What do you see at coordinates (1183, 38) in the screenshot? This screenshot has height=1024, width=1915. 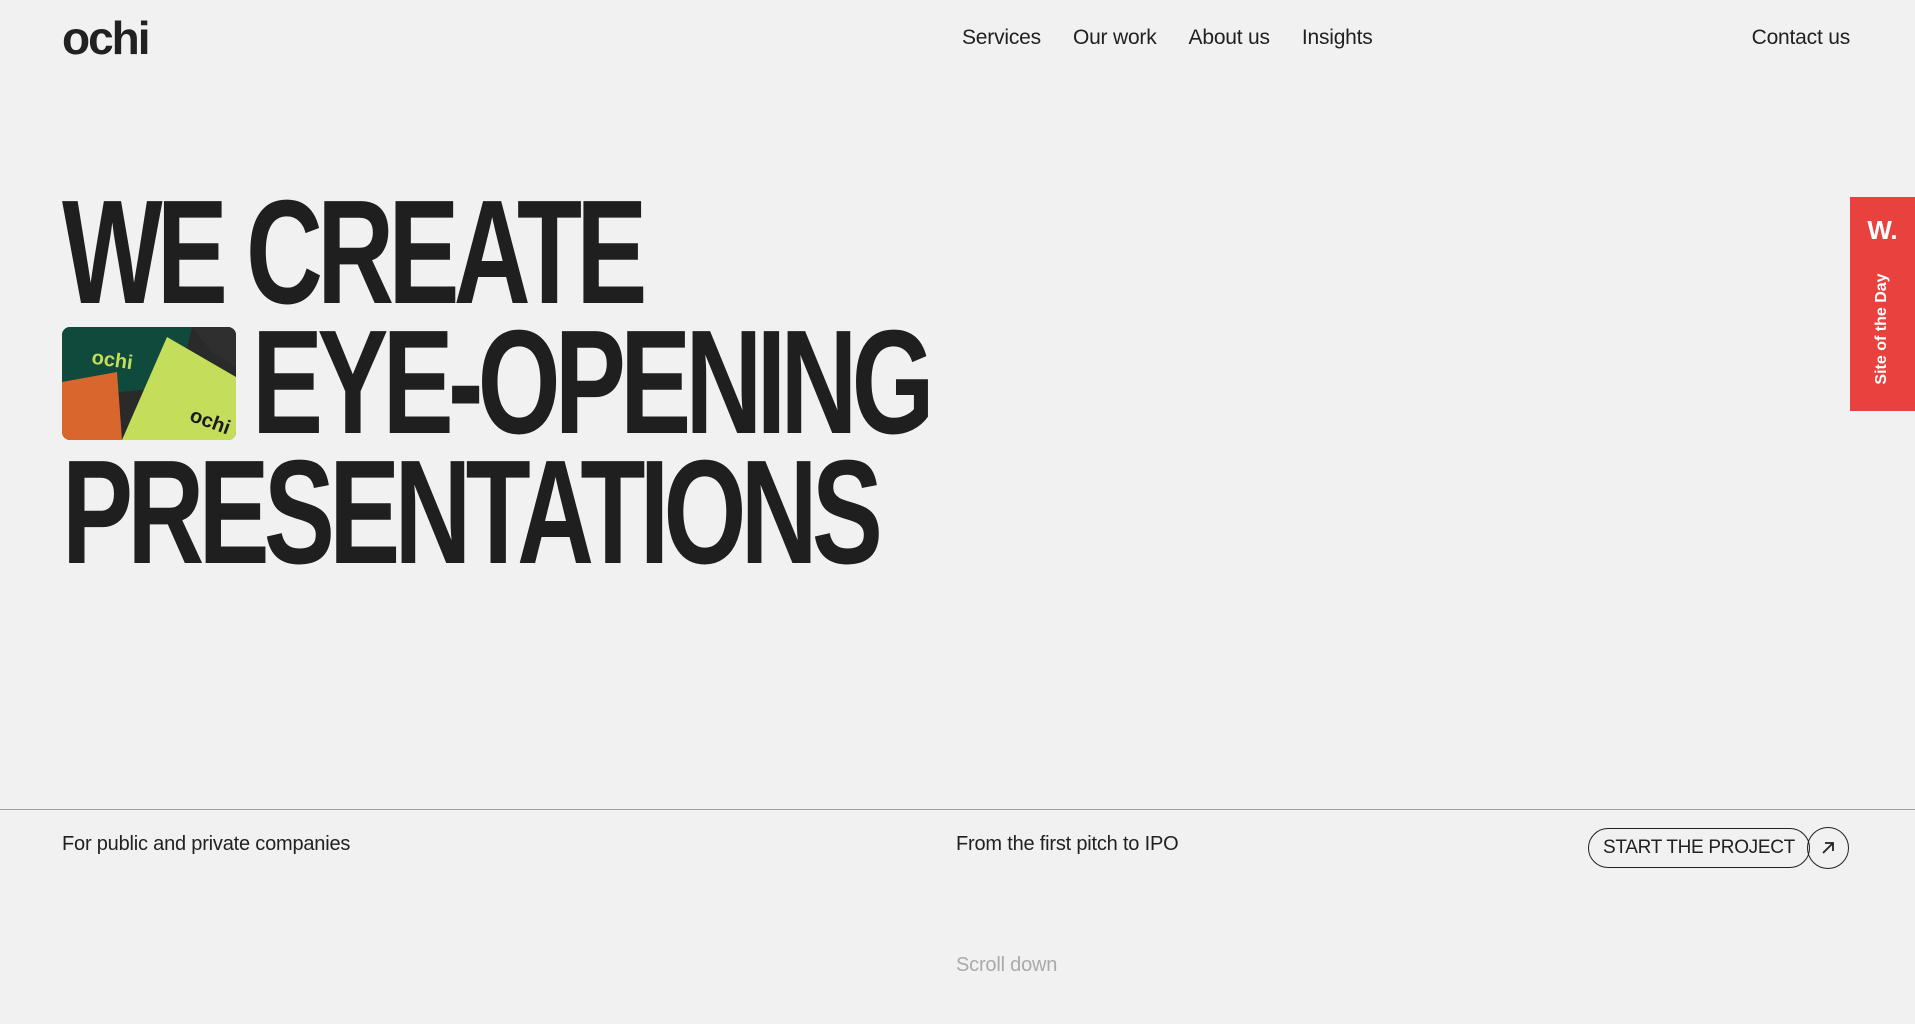 I see `main-nav: Services Our work About us Insights` at bounding box center [1183, 38].